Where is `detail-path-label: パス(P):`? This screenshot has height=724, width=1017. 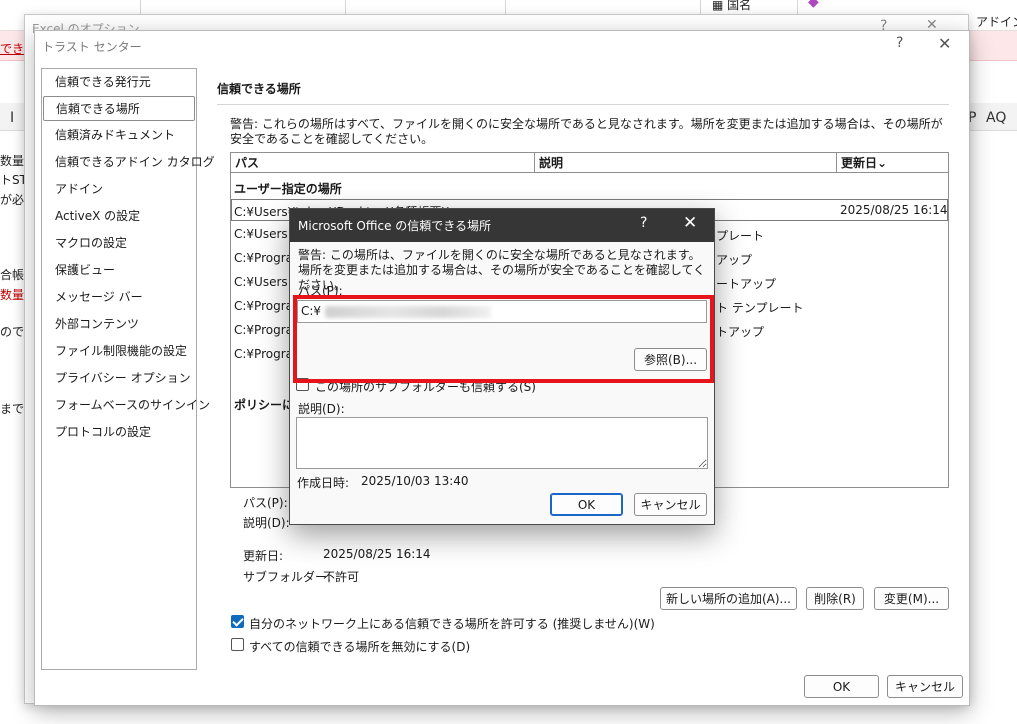
detail-path-label: パス(P): is located at coordinates (265, 503).